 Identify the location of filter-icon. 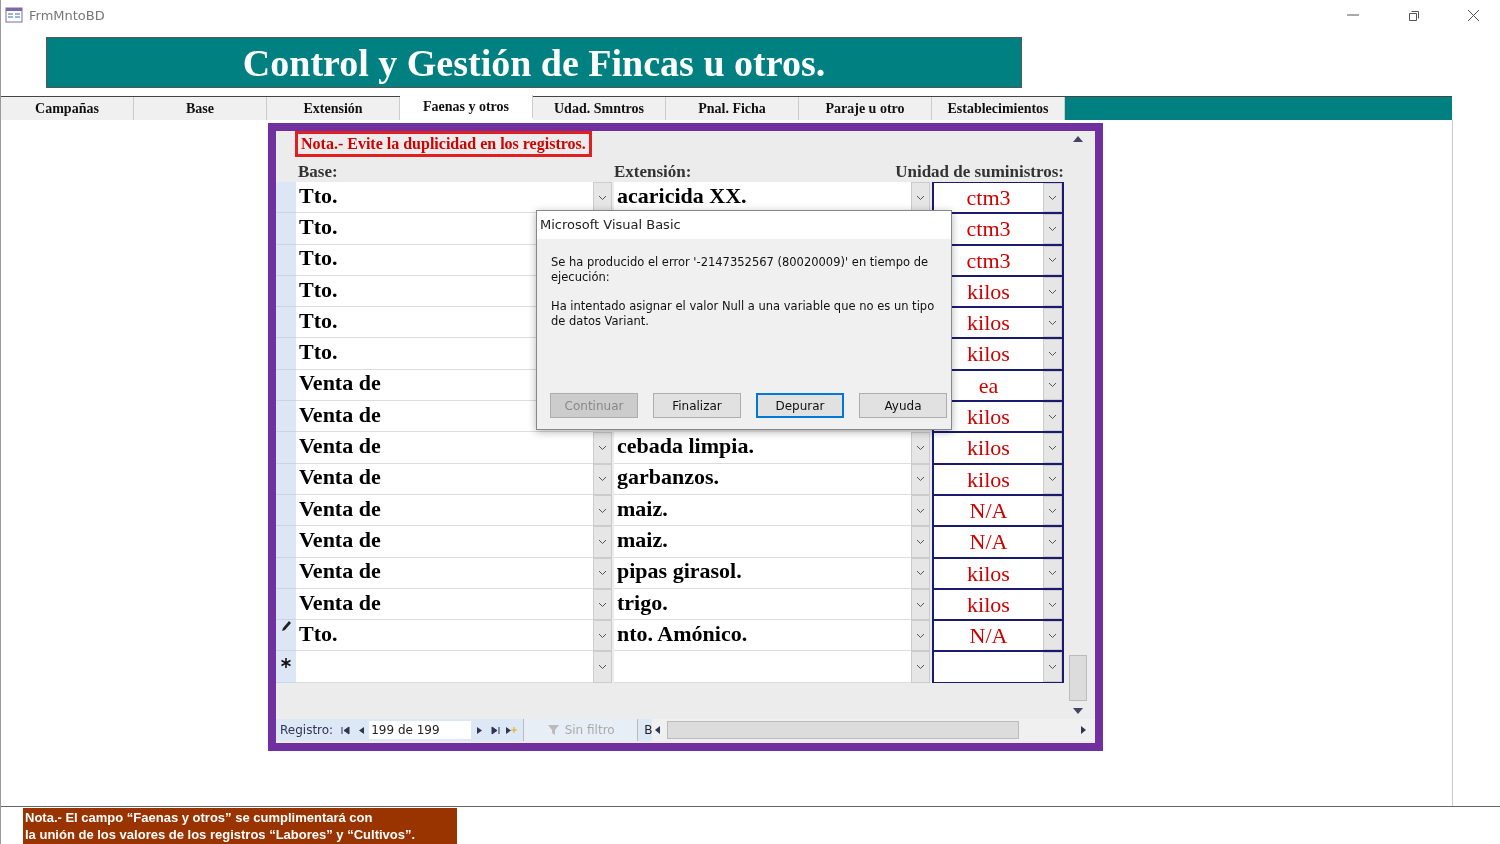
(553, 730).